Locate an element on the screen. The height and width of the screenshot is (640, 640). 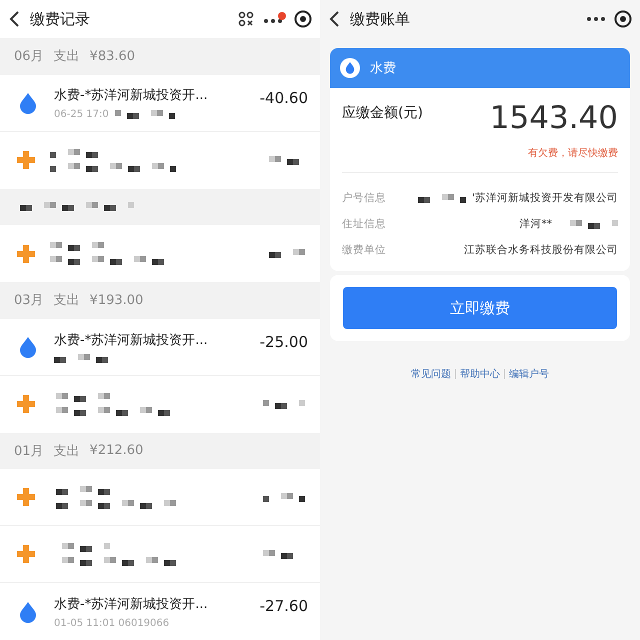
info-label: 户号信息 is located at coordinates (364, 198).